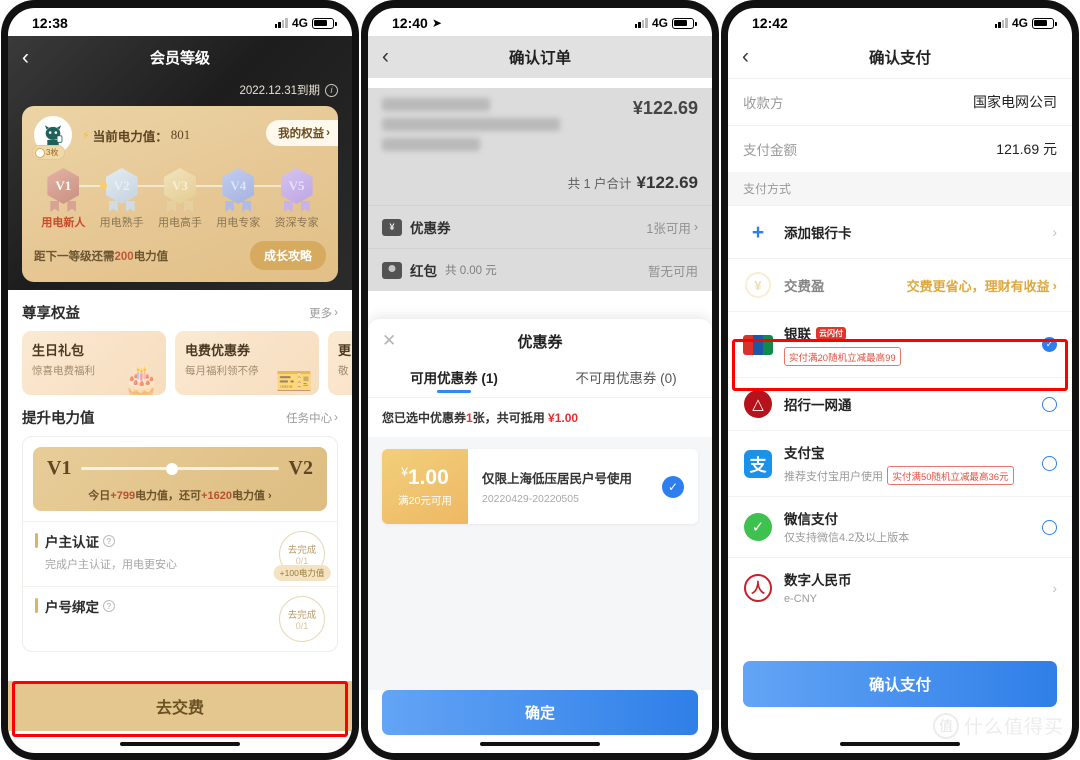 The width and height of the screenshot is (1080, 760). Describe the element at coordinates (540, 226) in the screenshot. I see `coupon-row: ¥ 优惠券 1张可用 ›` at that location.